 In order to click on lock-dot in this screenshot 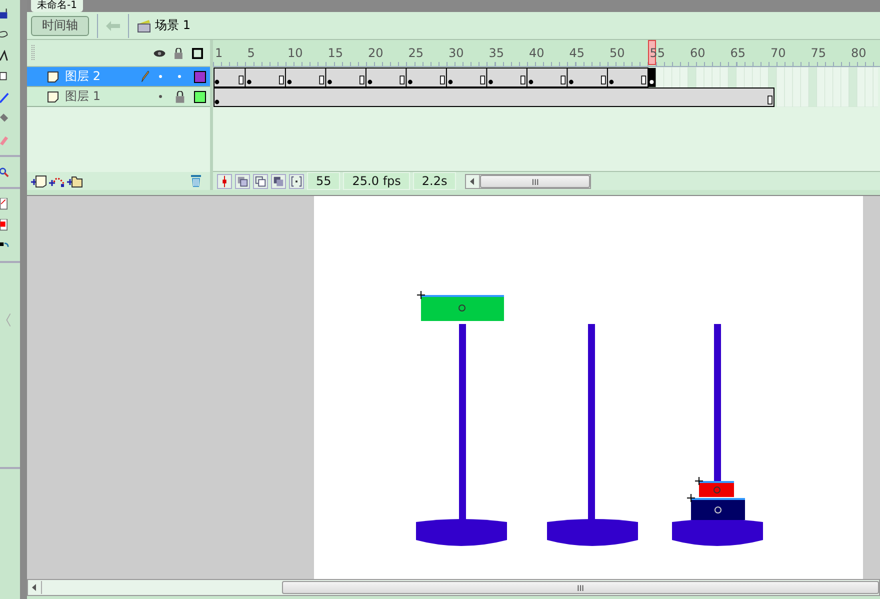, I will do `click(179, 76)`.